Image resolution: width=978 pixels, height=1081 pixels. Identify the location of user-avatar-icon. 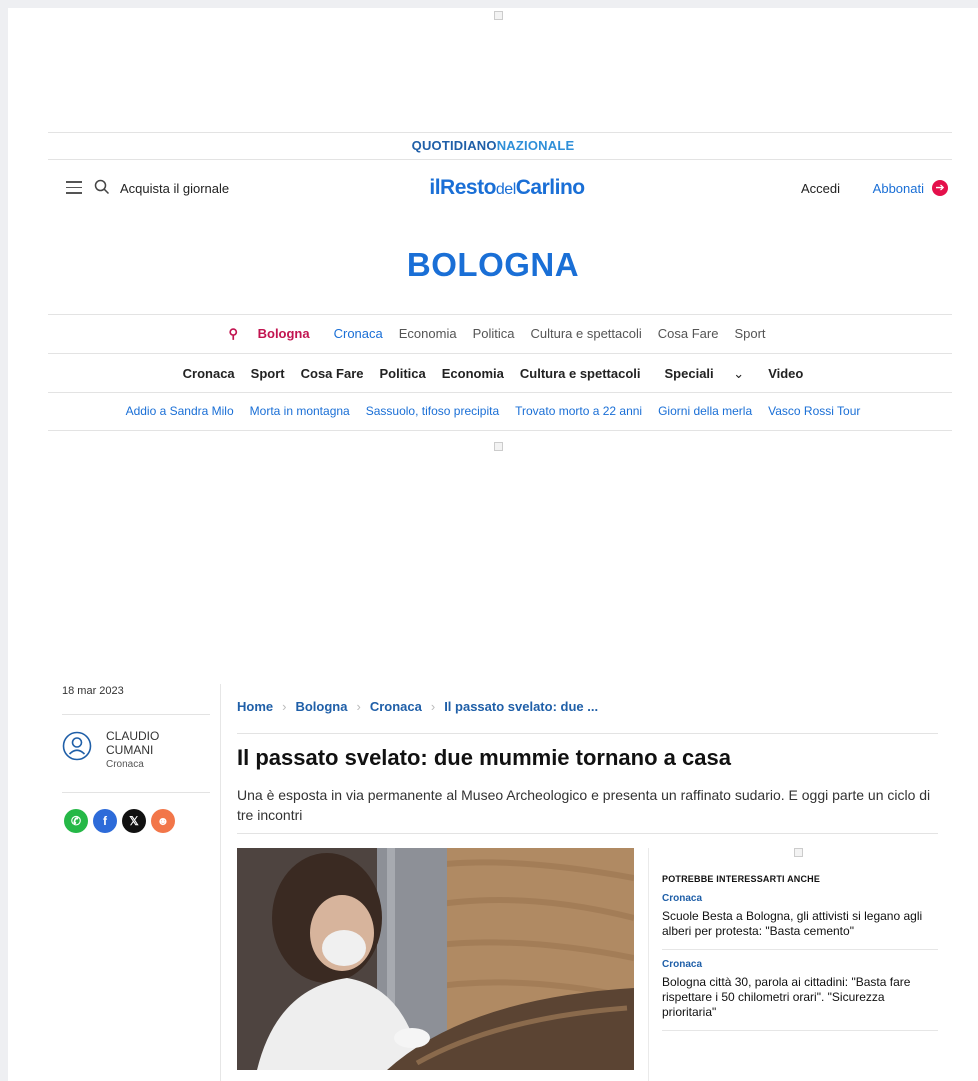
(77, 746).